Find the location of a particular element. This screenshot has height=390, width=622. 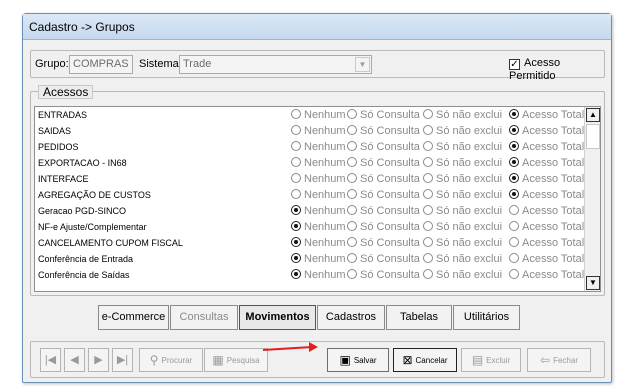

next-record-icon: ▶ is located at coordinates (98, 360).